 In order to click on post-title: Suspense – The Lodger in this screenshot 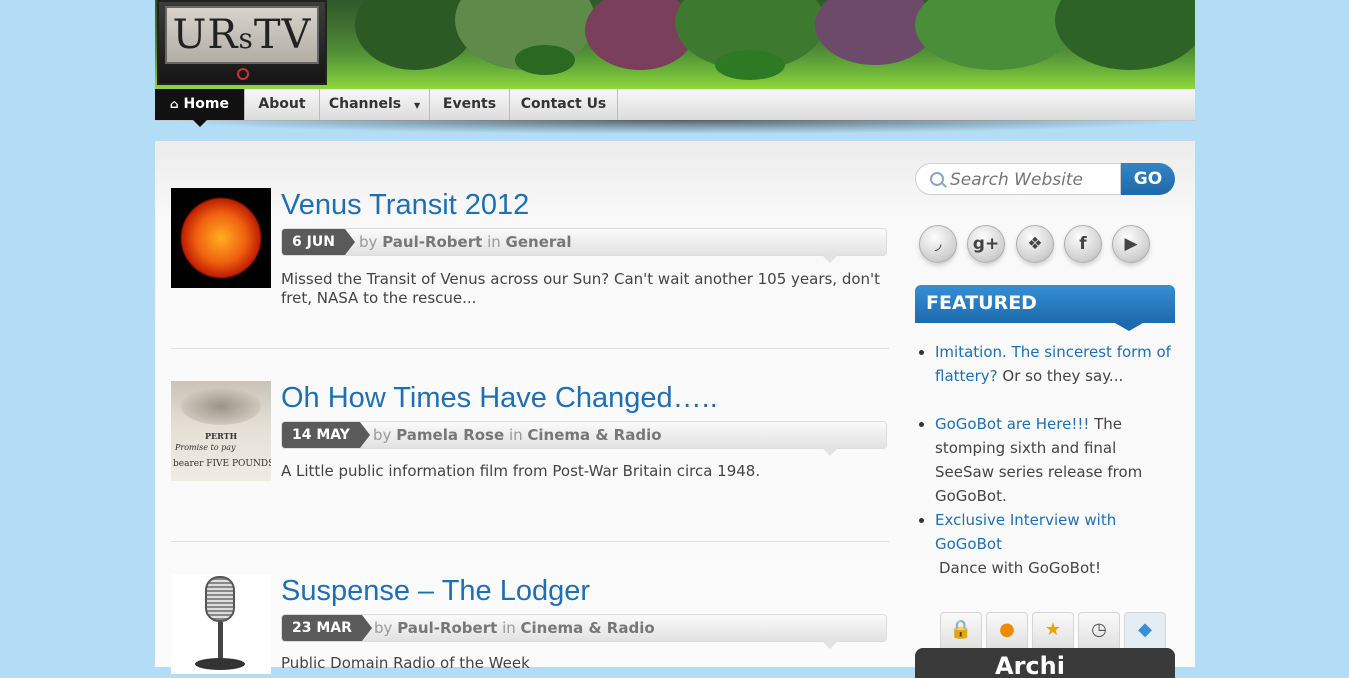, I will do `click(435, 591)`.